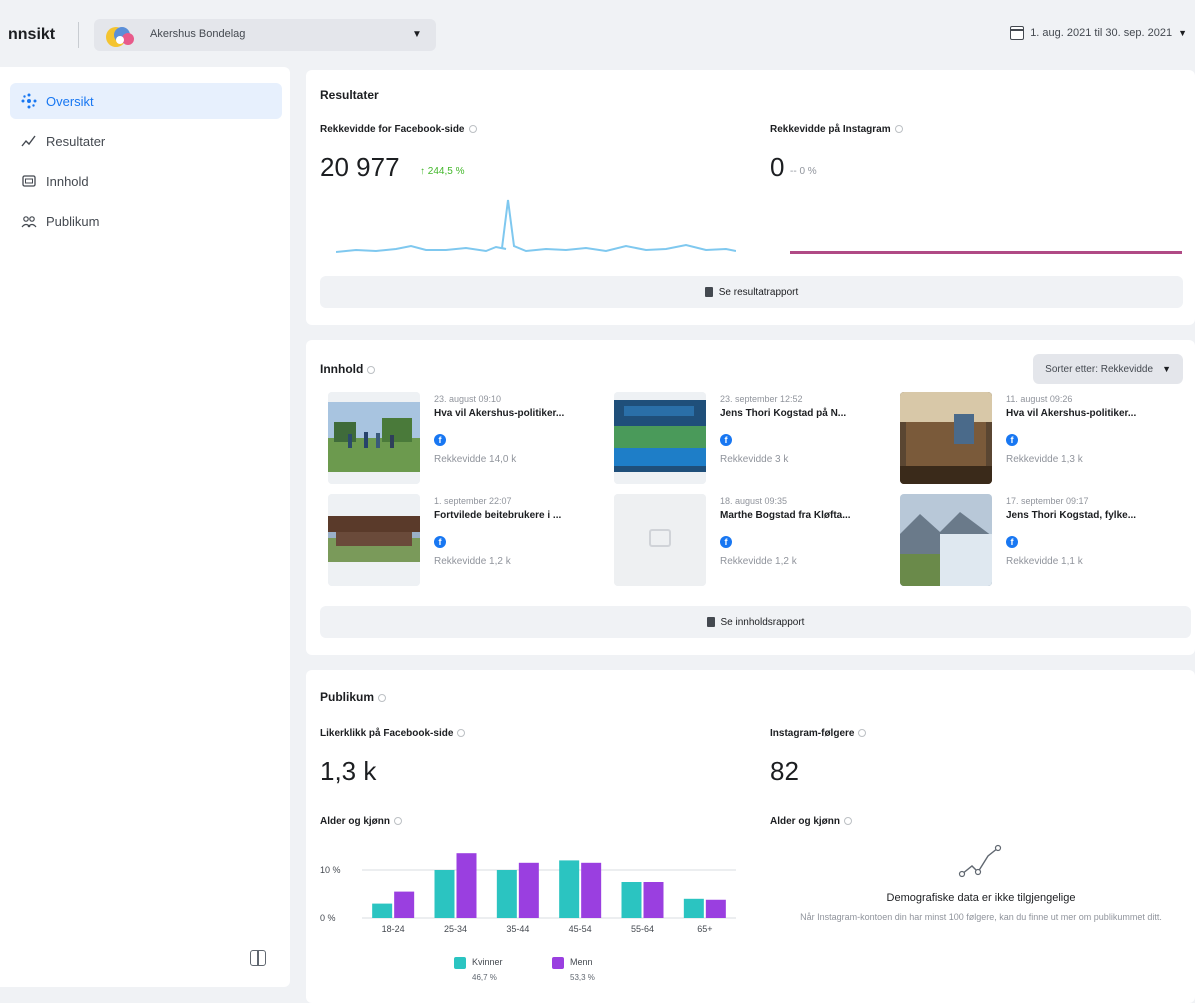 This screenshot has width=1195, height=1003. Describe the element at coordinates (146, 141) in the screenshot. I see `sidebar-item-resultater: Resultater` at that location.